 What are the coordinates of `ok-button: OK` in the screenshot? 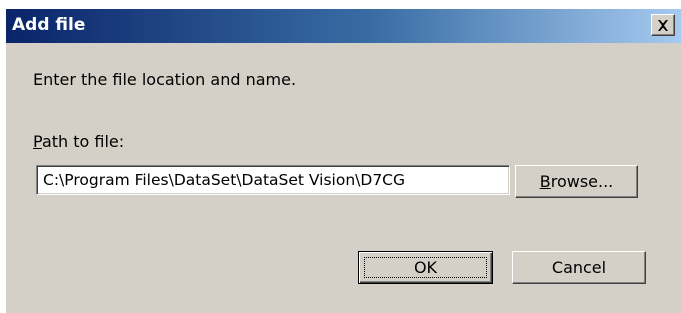 It's located at (425, 267).